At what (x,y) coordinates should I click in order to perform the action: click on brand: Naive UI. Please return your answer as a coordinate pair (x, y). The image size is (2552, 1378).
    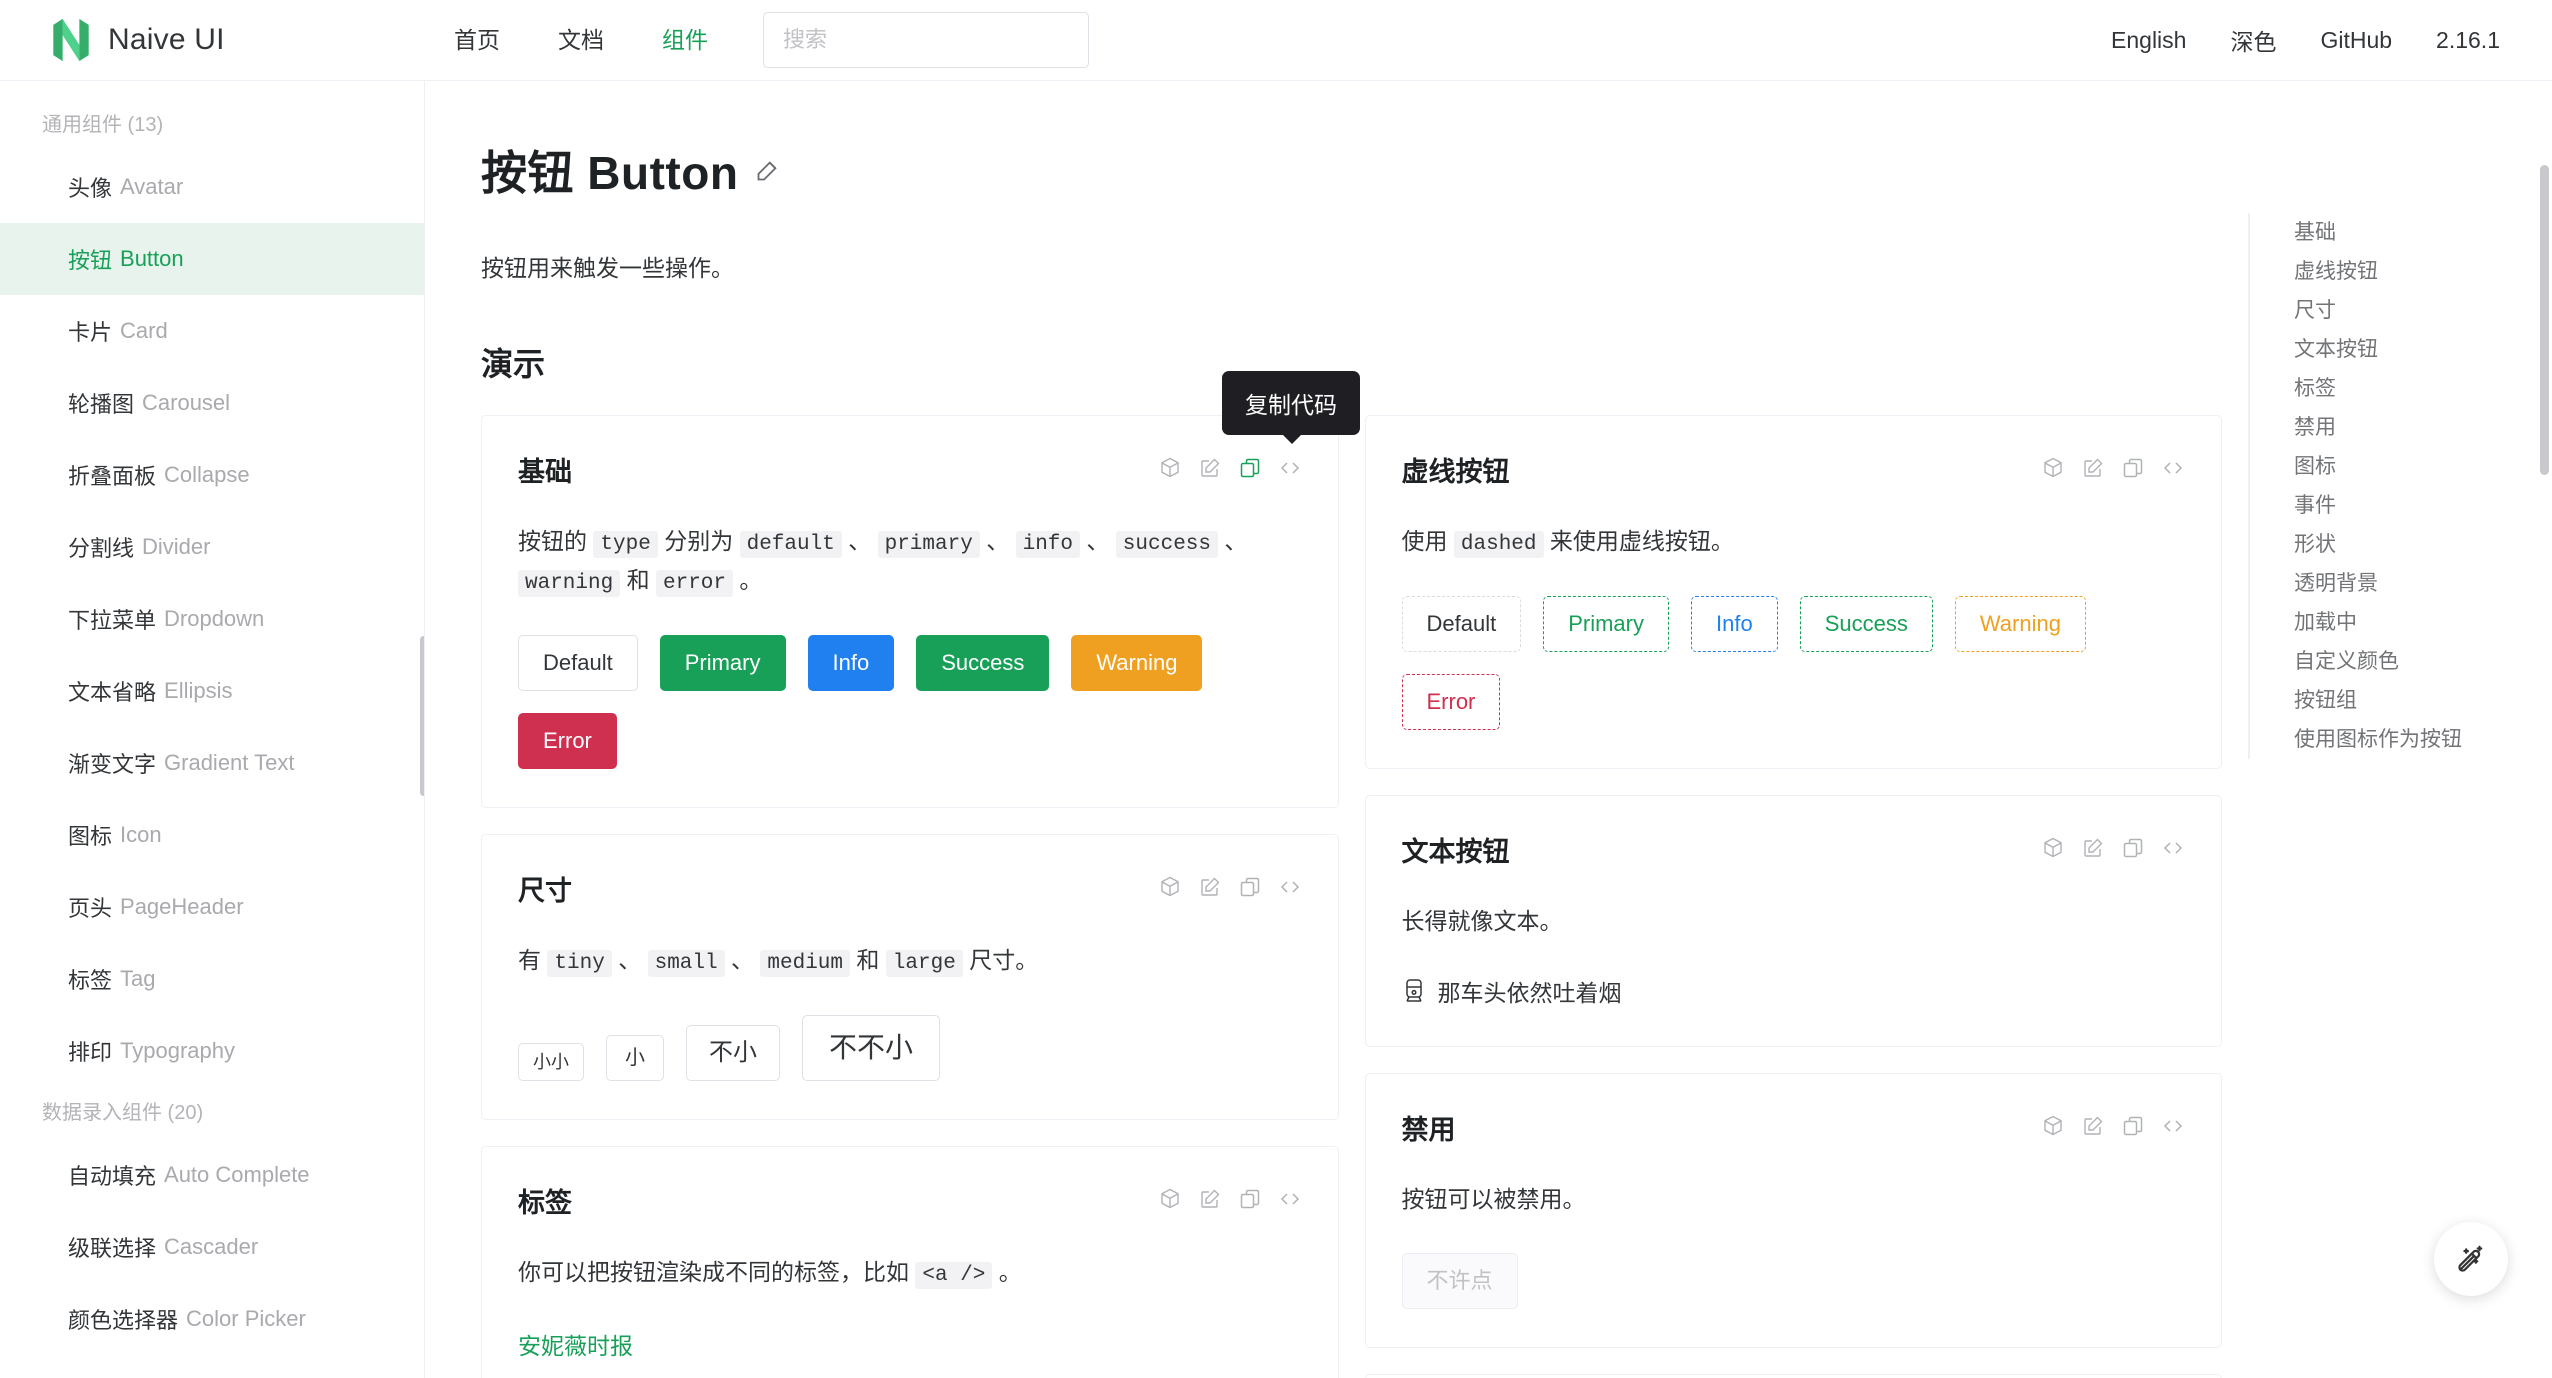
    Looking at the image, I should click on (212, 40).